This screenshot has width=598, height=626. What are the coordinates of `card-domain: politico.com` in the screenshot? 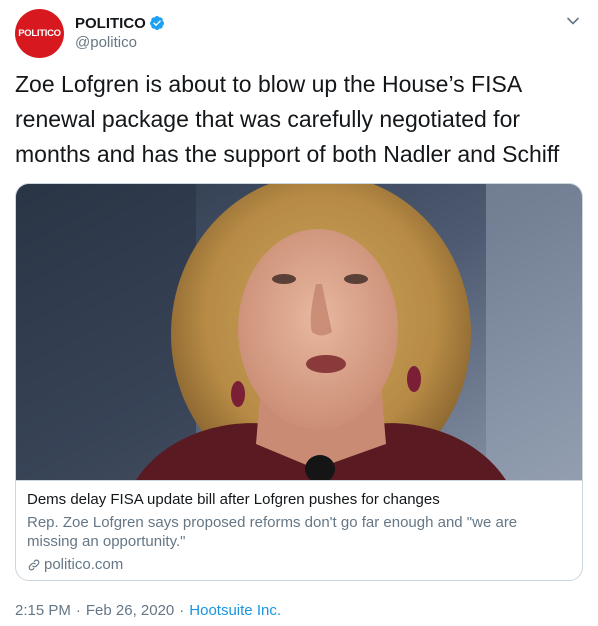 It's located at (299, 564).